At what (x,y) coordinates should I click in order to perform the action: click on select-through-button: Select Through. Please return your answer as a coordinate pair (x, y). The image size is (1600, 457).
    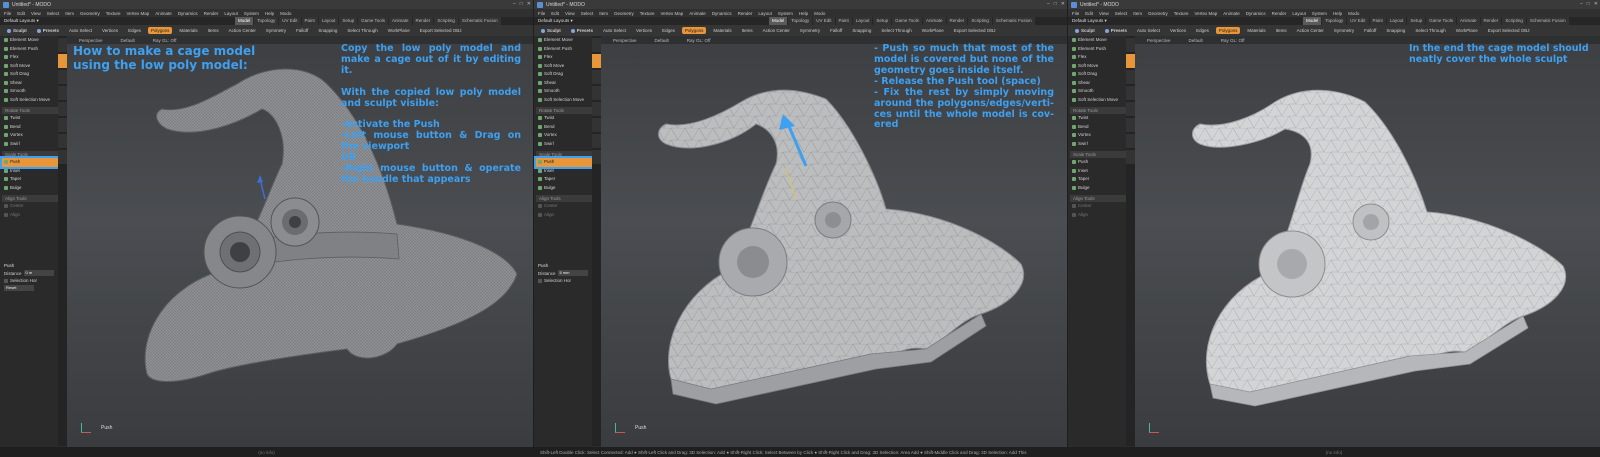
    Looking at the image, I should click on (896, 30).